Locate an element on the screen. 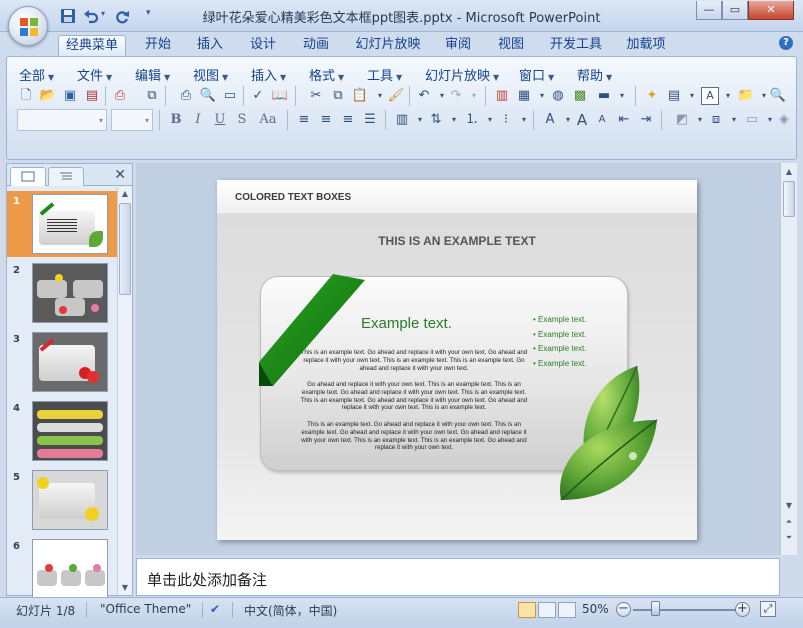  quick-styles-icon: ▭ is located at coordinates (752, 120).